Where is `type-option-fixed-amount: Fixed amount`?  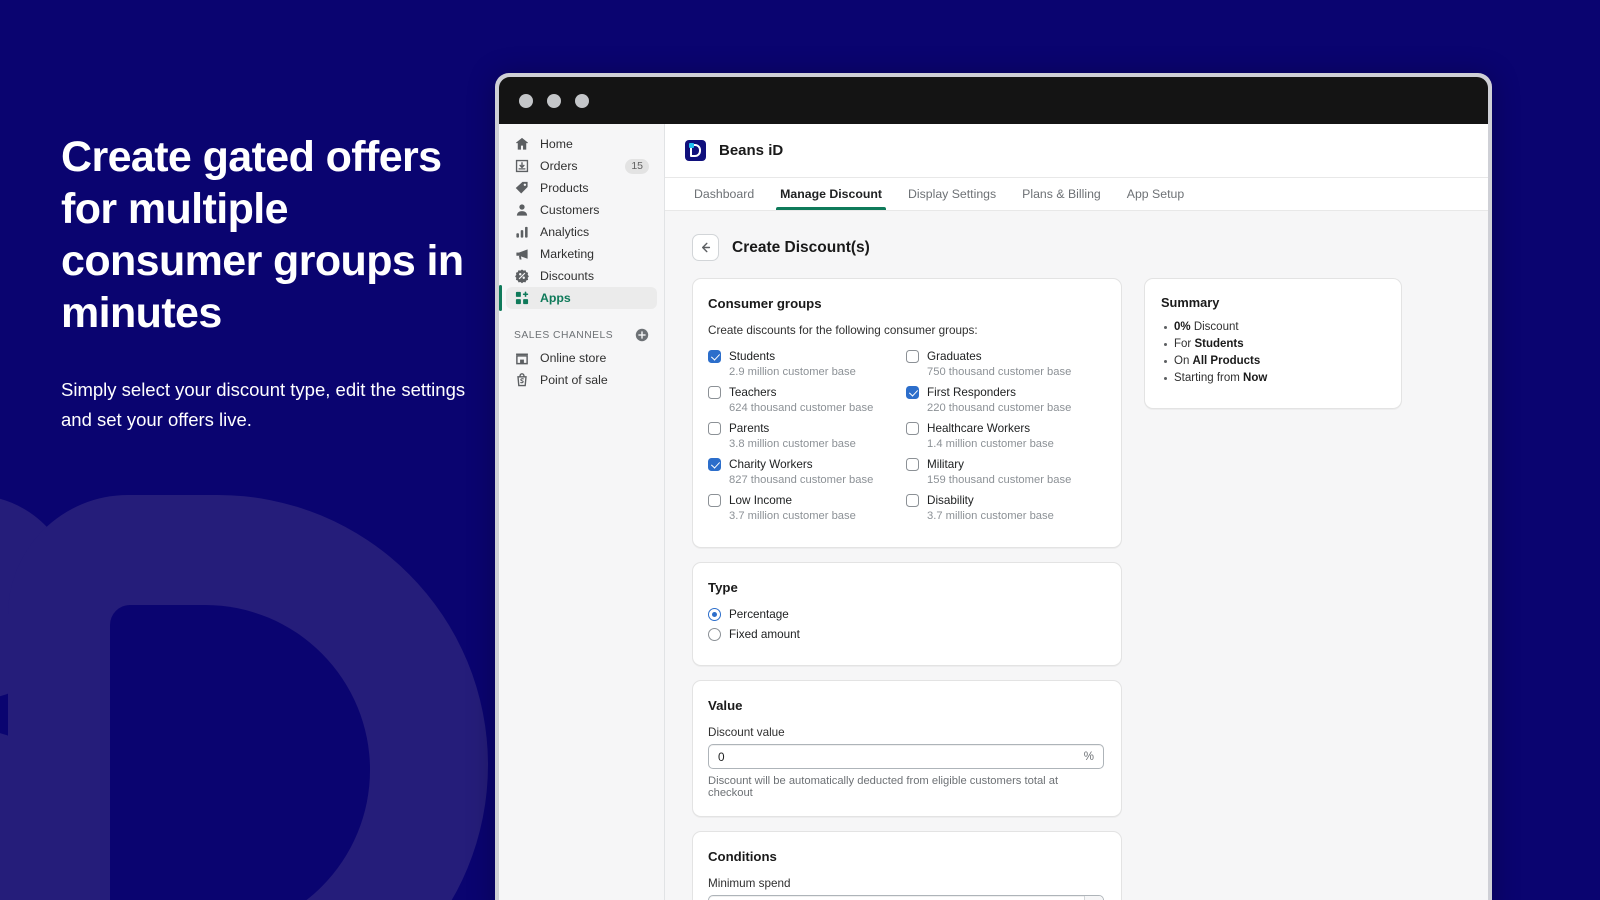 type-option-fixed-amount: Fixed amount is located at coordinates (906, 634).